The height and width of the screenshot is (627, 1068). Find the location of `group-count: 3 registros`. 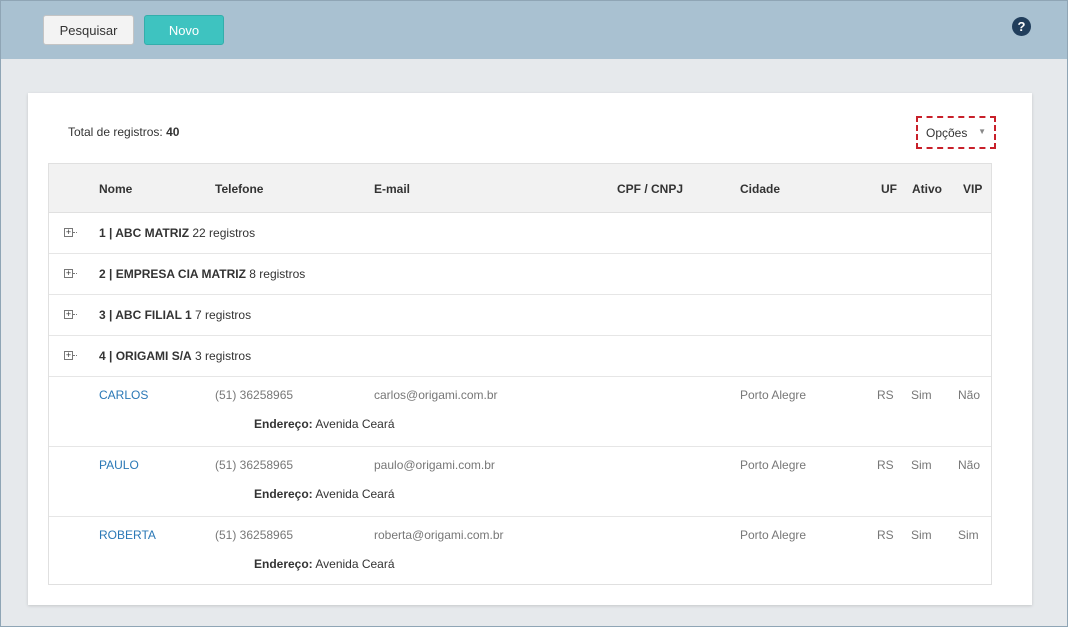

group-count: 3 registros is located at coordinates (223, 356).